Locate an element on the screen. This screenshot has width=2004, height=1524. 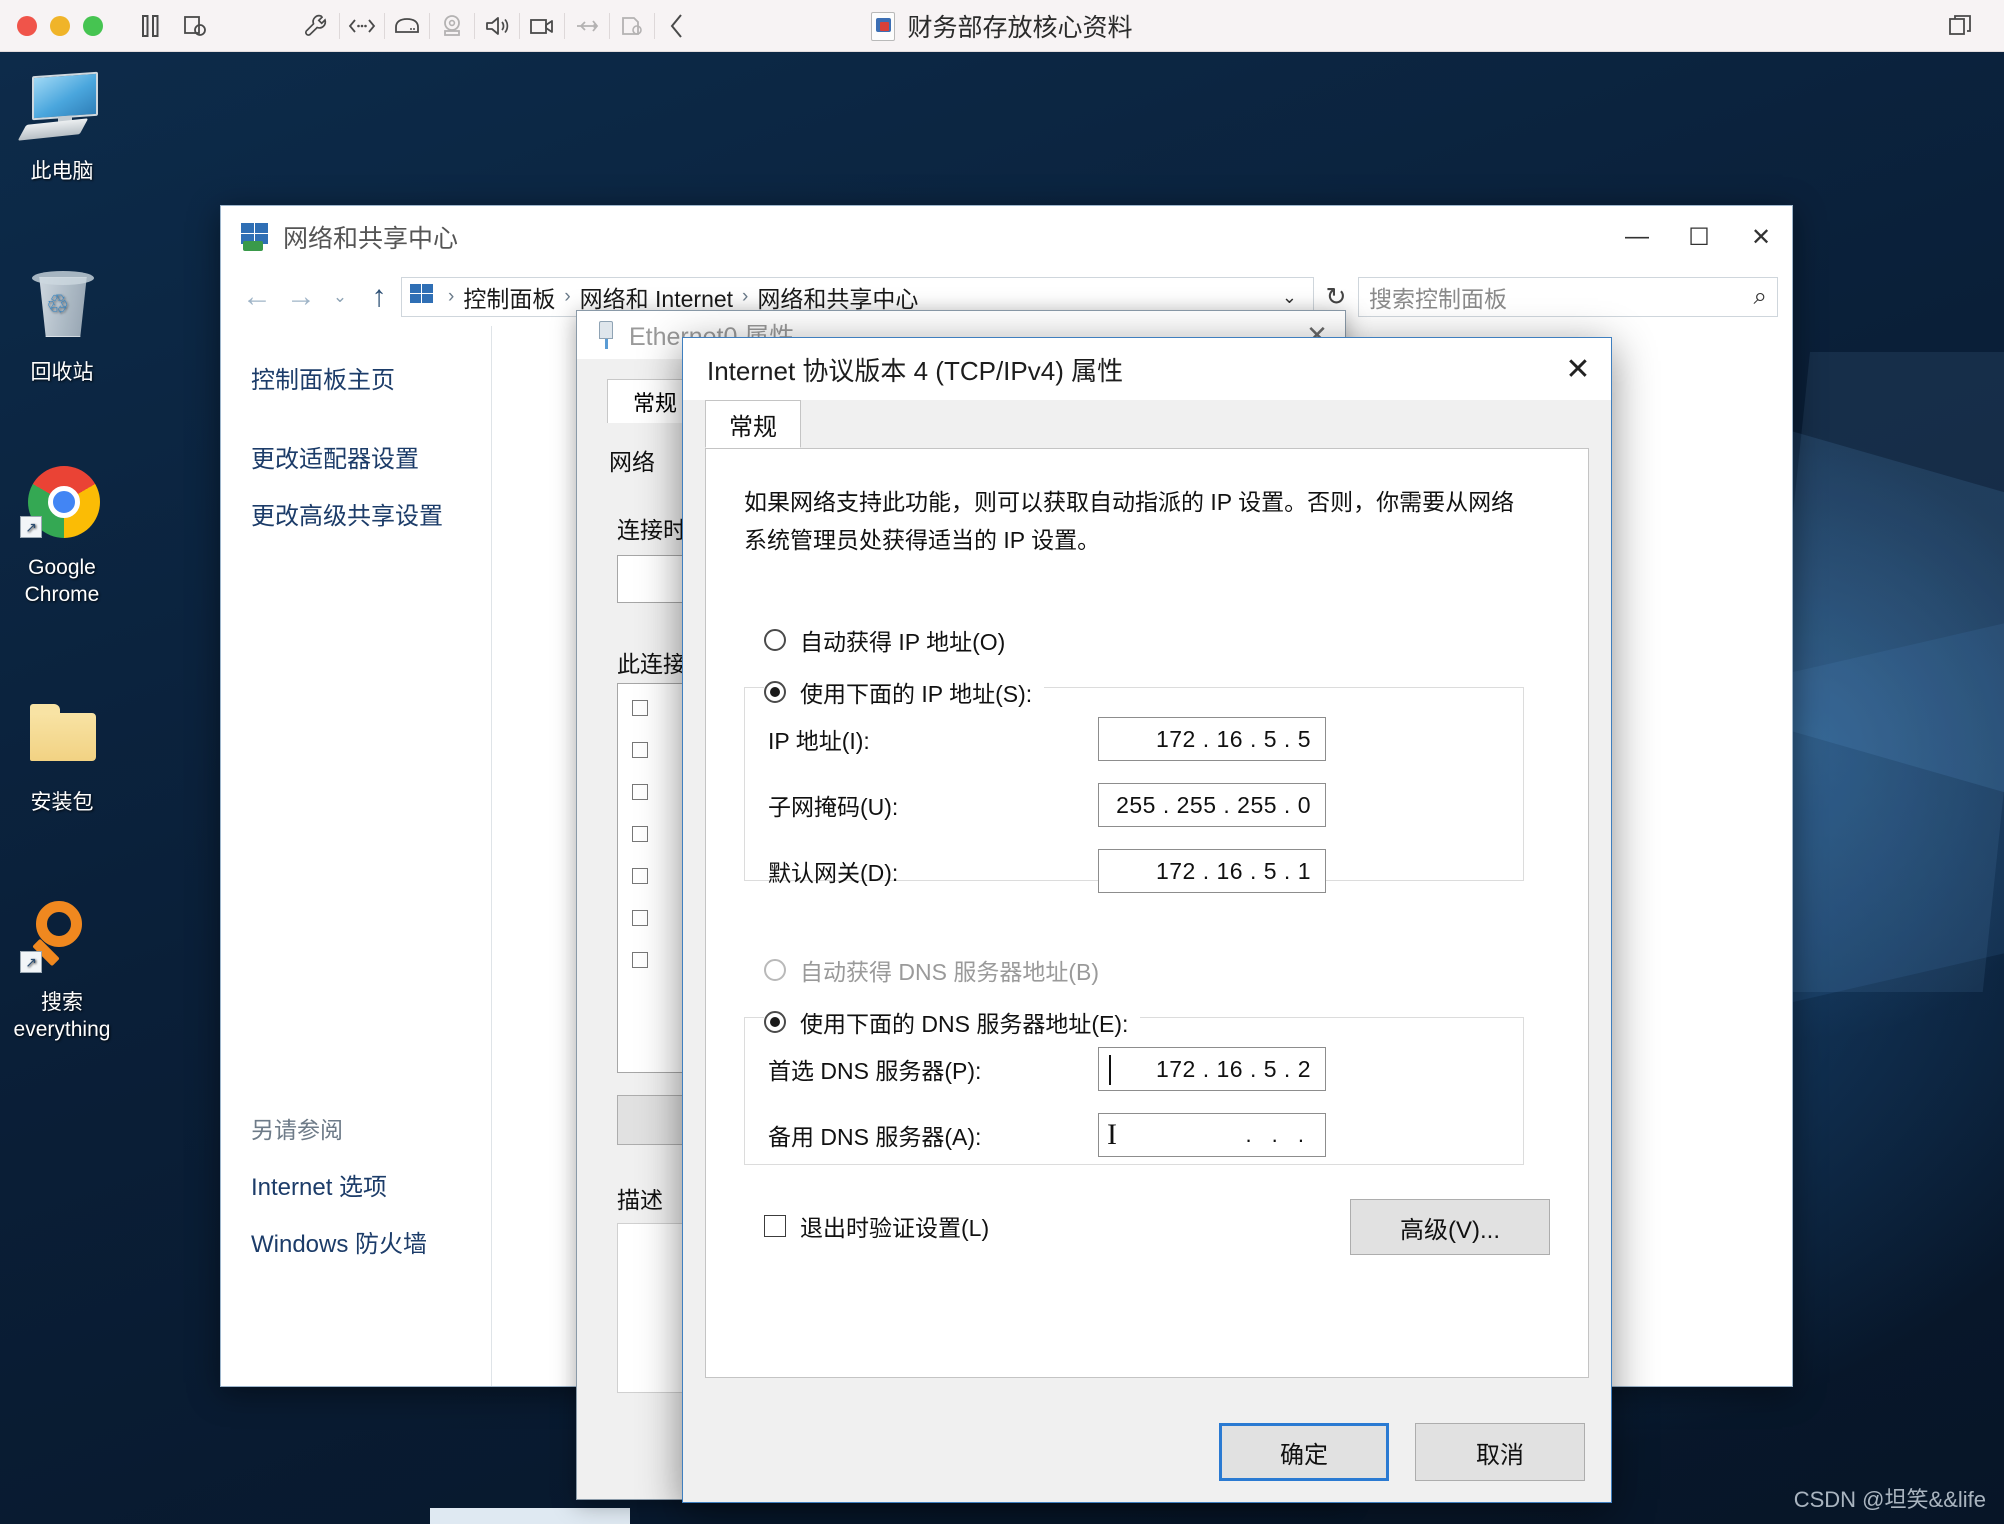
desktop-icon-this-pc: 此电脑 is located at coordinates (66, 125).